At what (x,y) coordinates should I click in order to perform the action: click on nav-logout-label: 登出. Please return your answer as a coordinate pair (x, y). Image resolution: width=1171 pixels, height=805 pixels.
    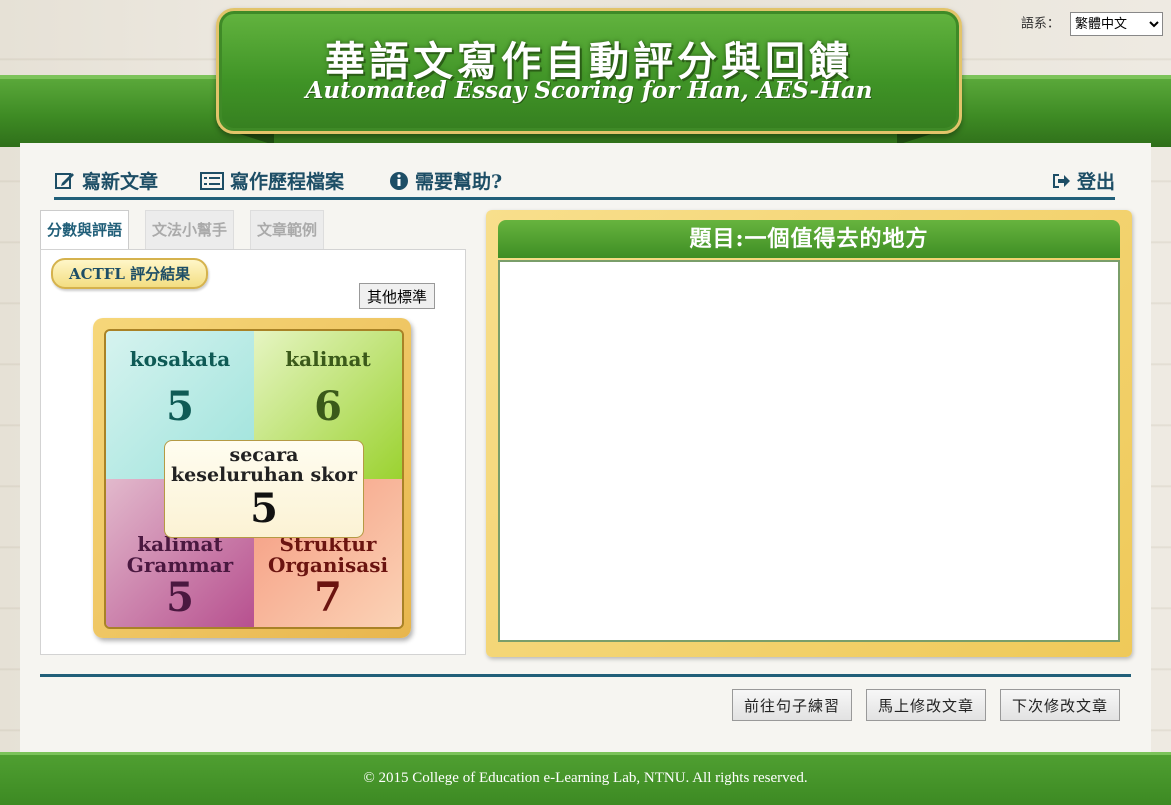
    Looking at the image, I should click on (1095, 182).